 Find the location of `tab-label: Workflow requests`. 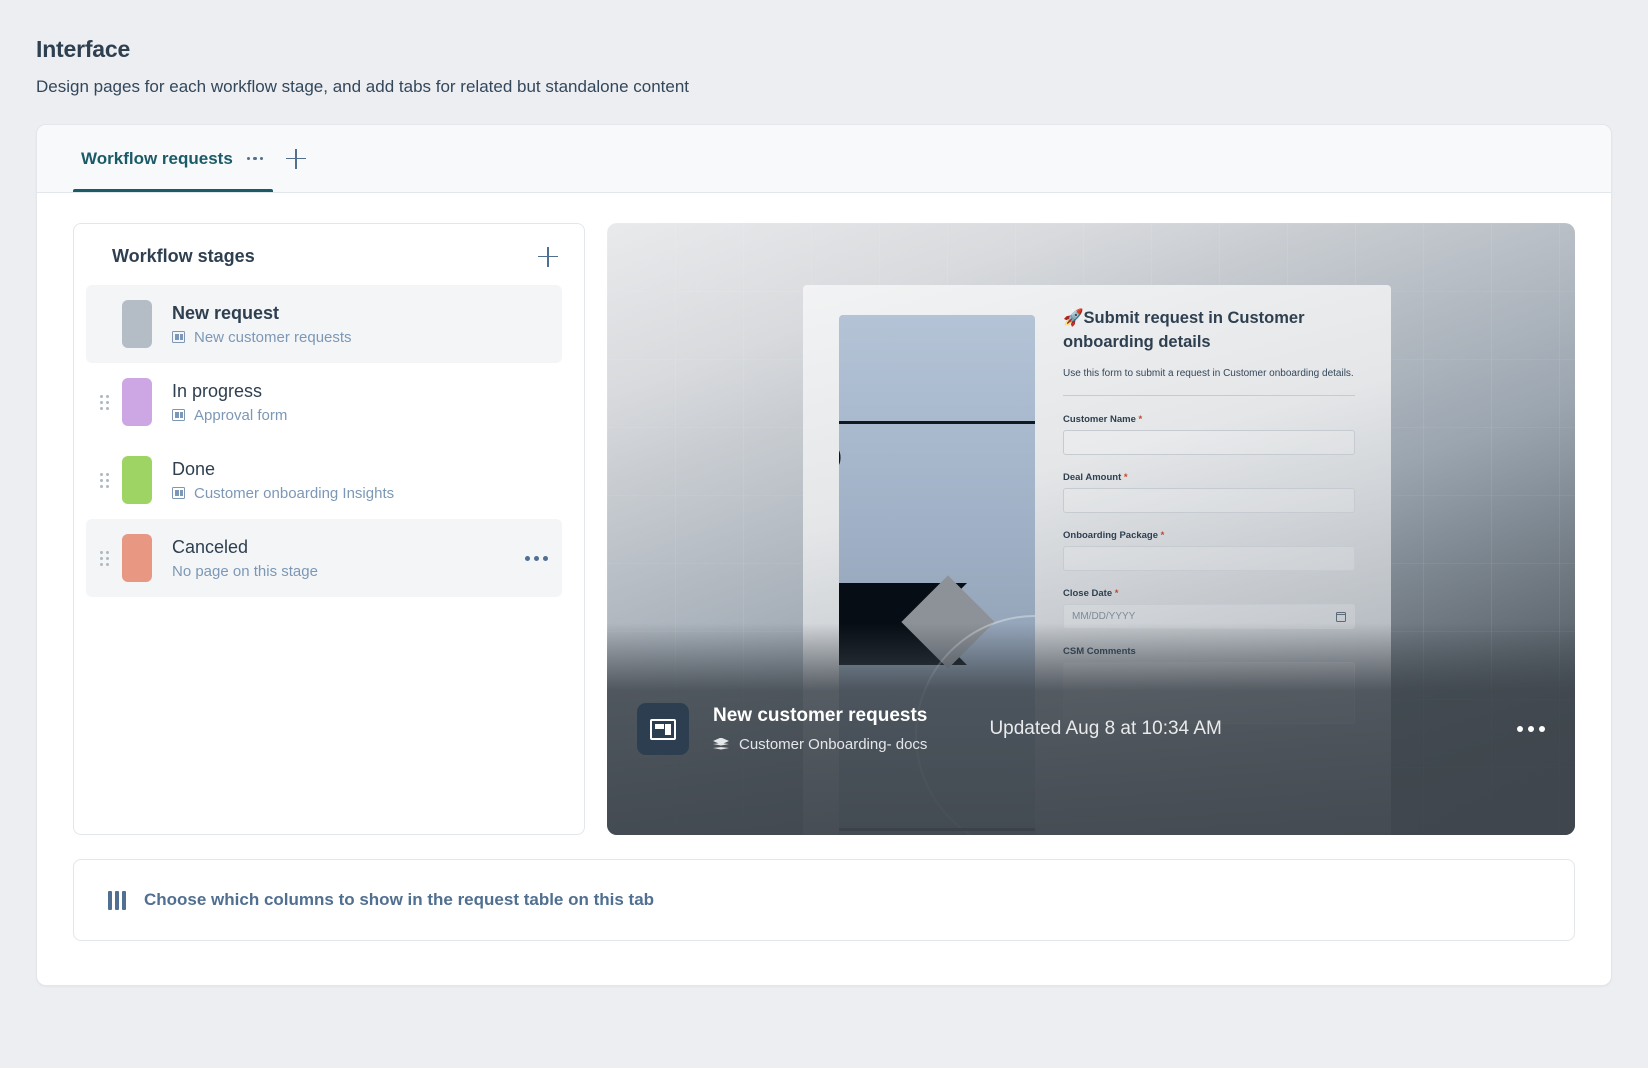

tab-label: Workflow requests is located at coordinates (157, 158).